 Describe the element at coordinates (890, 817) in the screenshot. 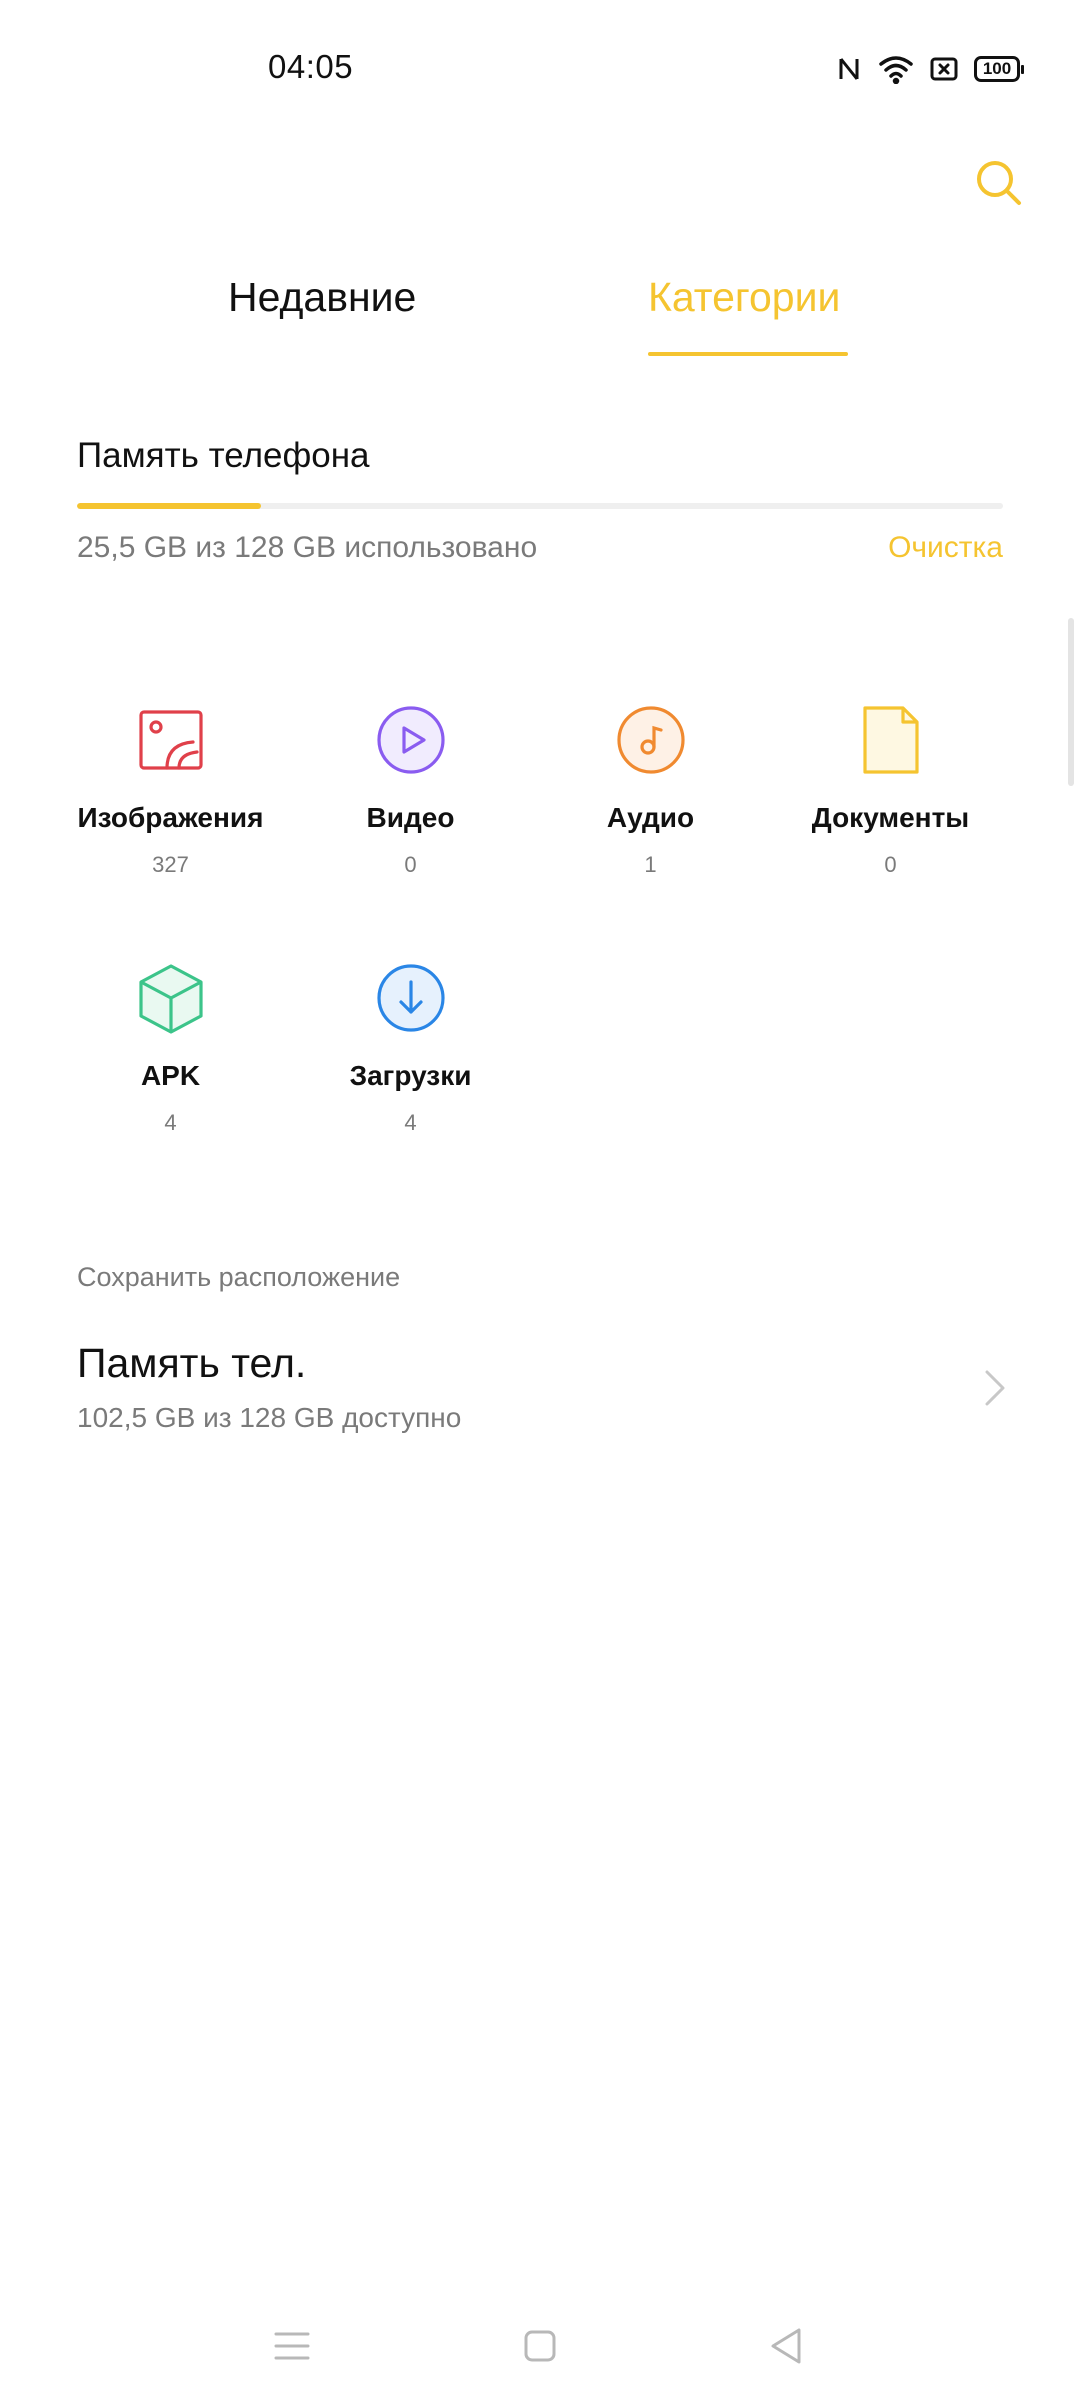

I see `category-label: Документы` at that location.